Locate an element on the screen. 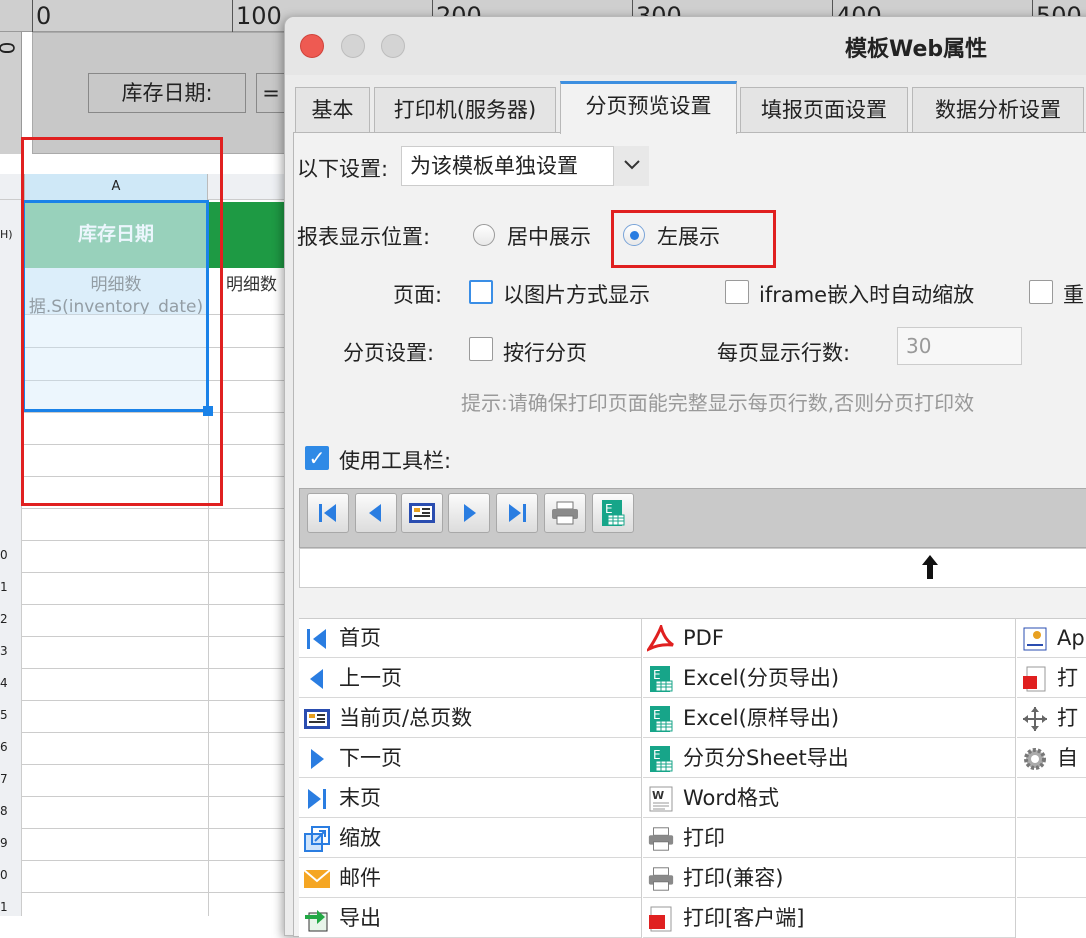 The width and height of the screenshot is (1086, 938). list-item: 缩放 is located at coordinates (470, 838).